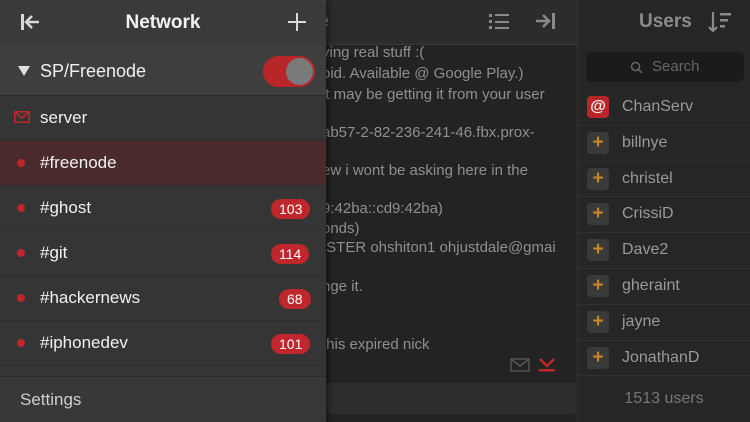 This screenshot has height=422, width=750. I want to click on channel-name: #hackernews, so click(90, 297).